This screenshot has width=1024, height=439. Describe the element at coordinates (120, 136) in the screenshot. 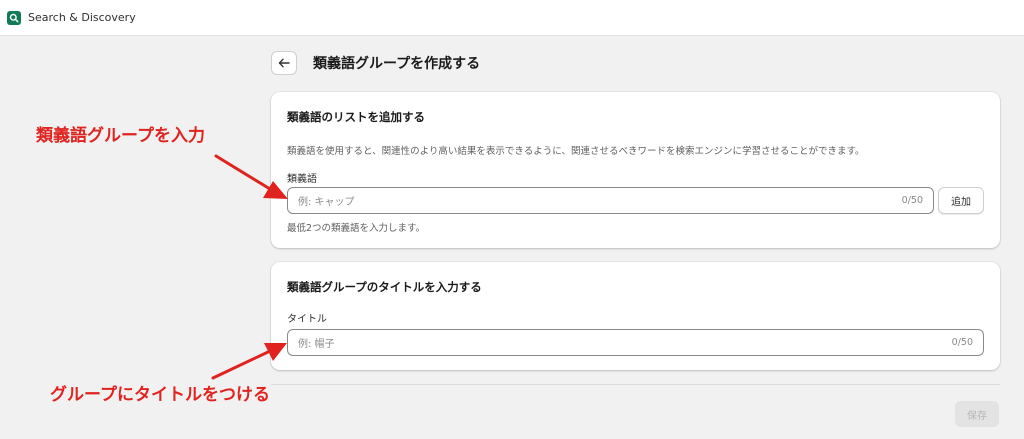

I see `synonym-annotation-label: 類義語グループを入力` at that location.